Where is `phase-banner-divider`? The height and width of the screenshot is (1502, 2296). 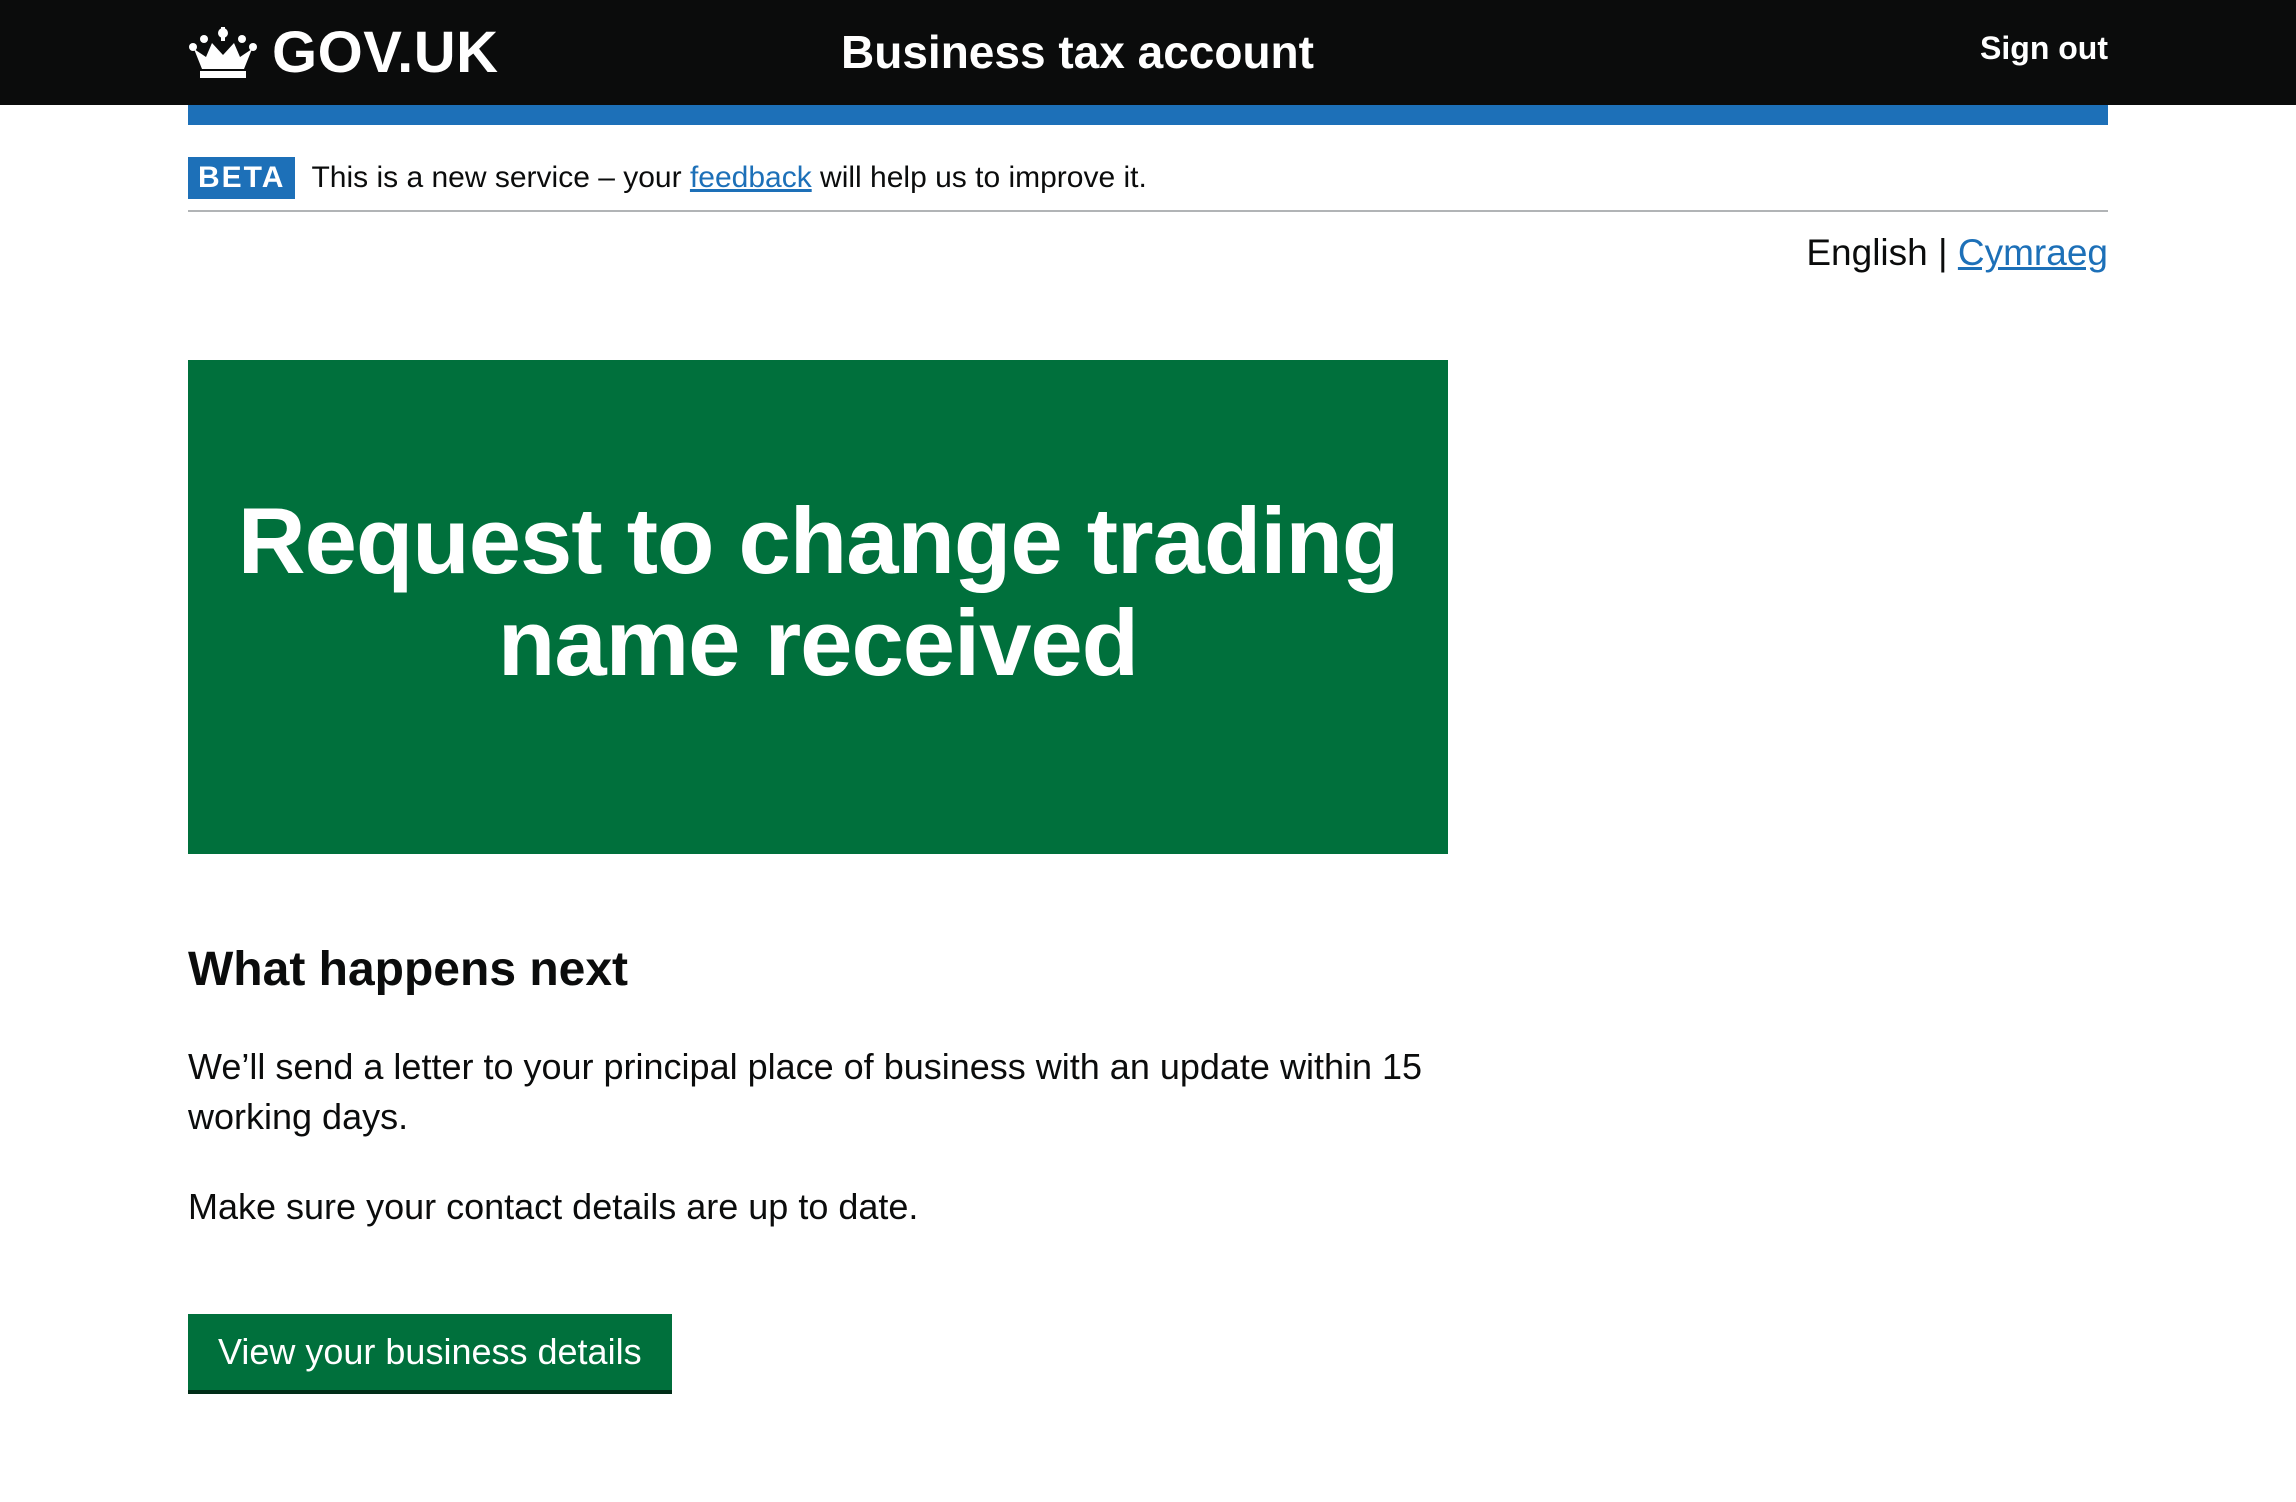
phase-banner-divider is located at coordinates (1148, 211).